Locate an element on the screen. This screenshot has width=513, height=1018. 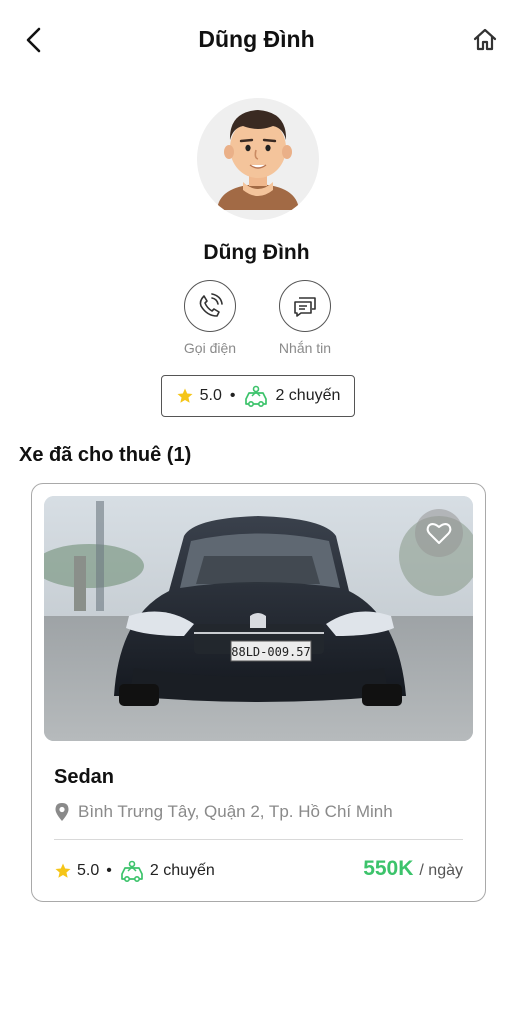
car-trips: 2 chuyến is located at coordinates (182, 870).